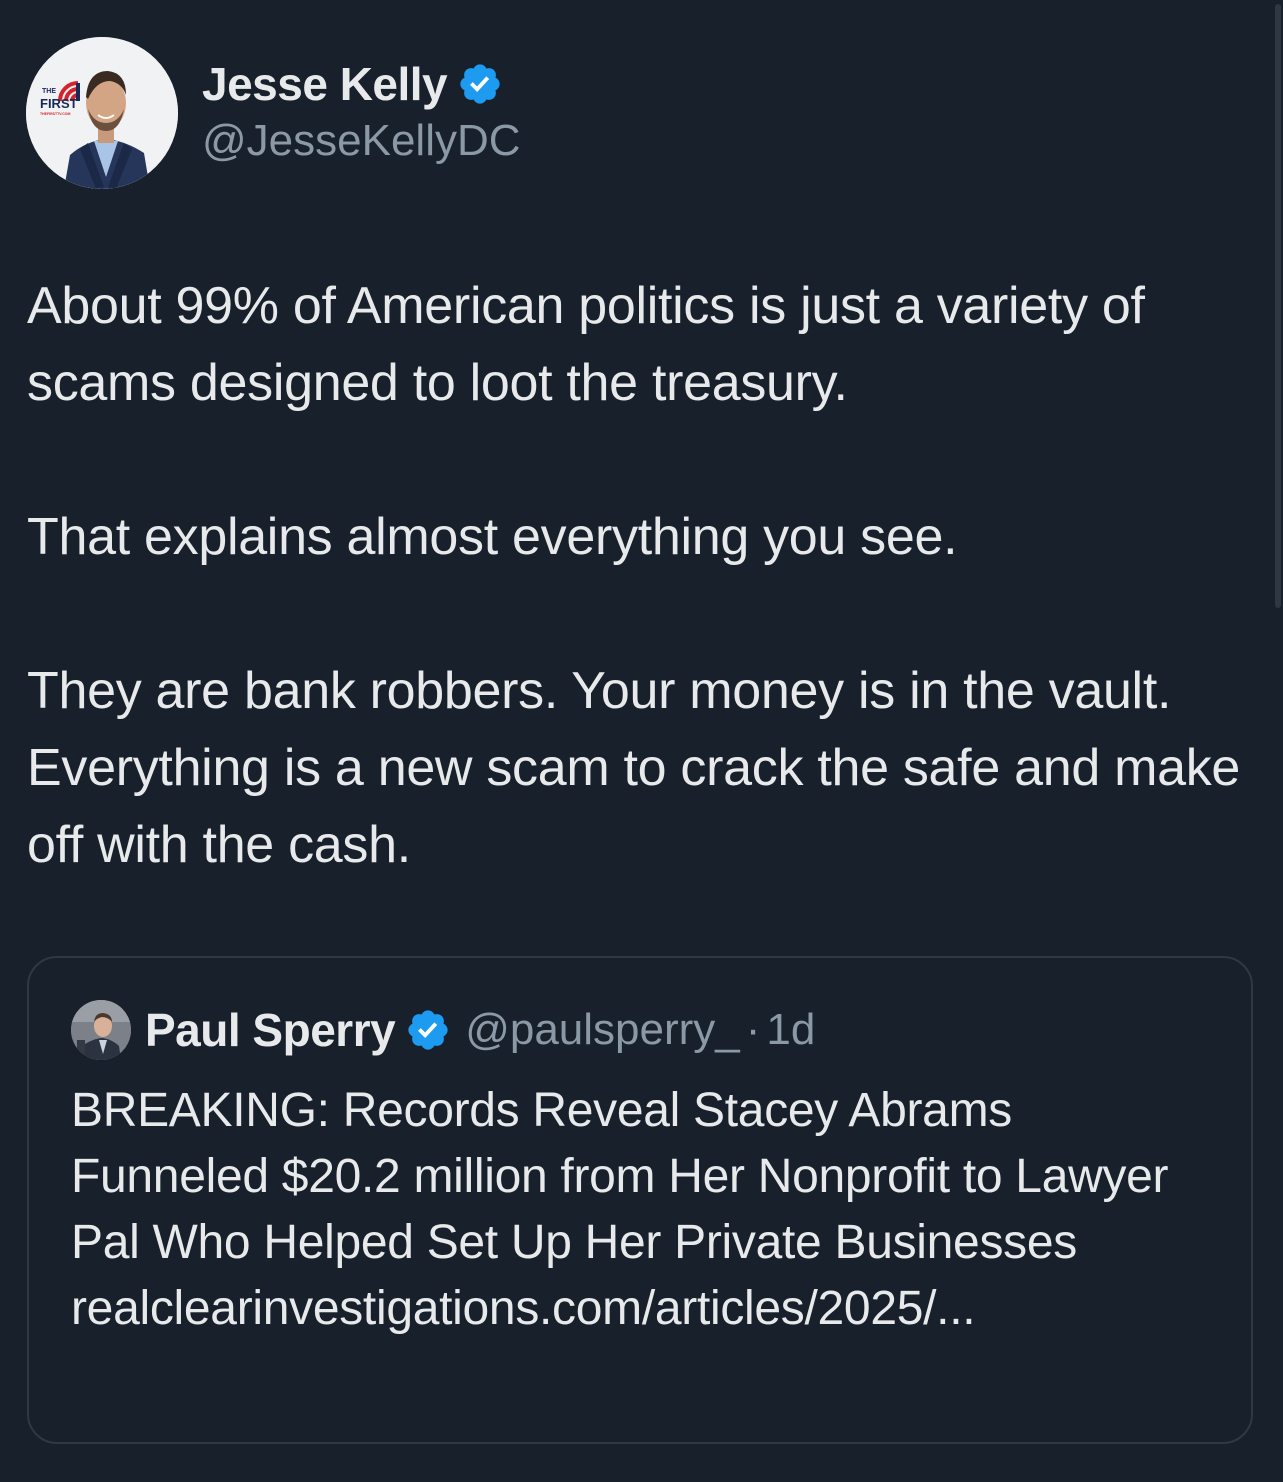  I want to click on quoted-verified-badge-icon, so click(428, 1030).